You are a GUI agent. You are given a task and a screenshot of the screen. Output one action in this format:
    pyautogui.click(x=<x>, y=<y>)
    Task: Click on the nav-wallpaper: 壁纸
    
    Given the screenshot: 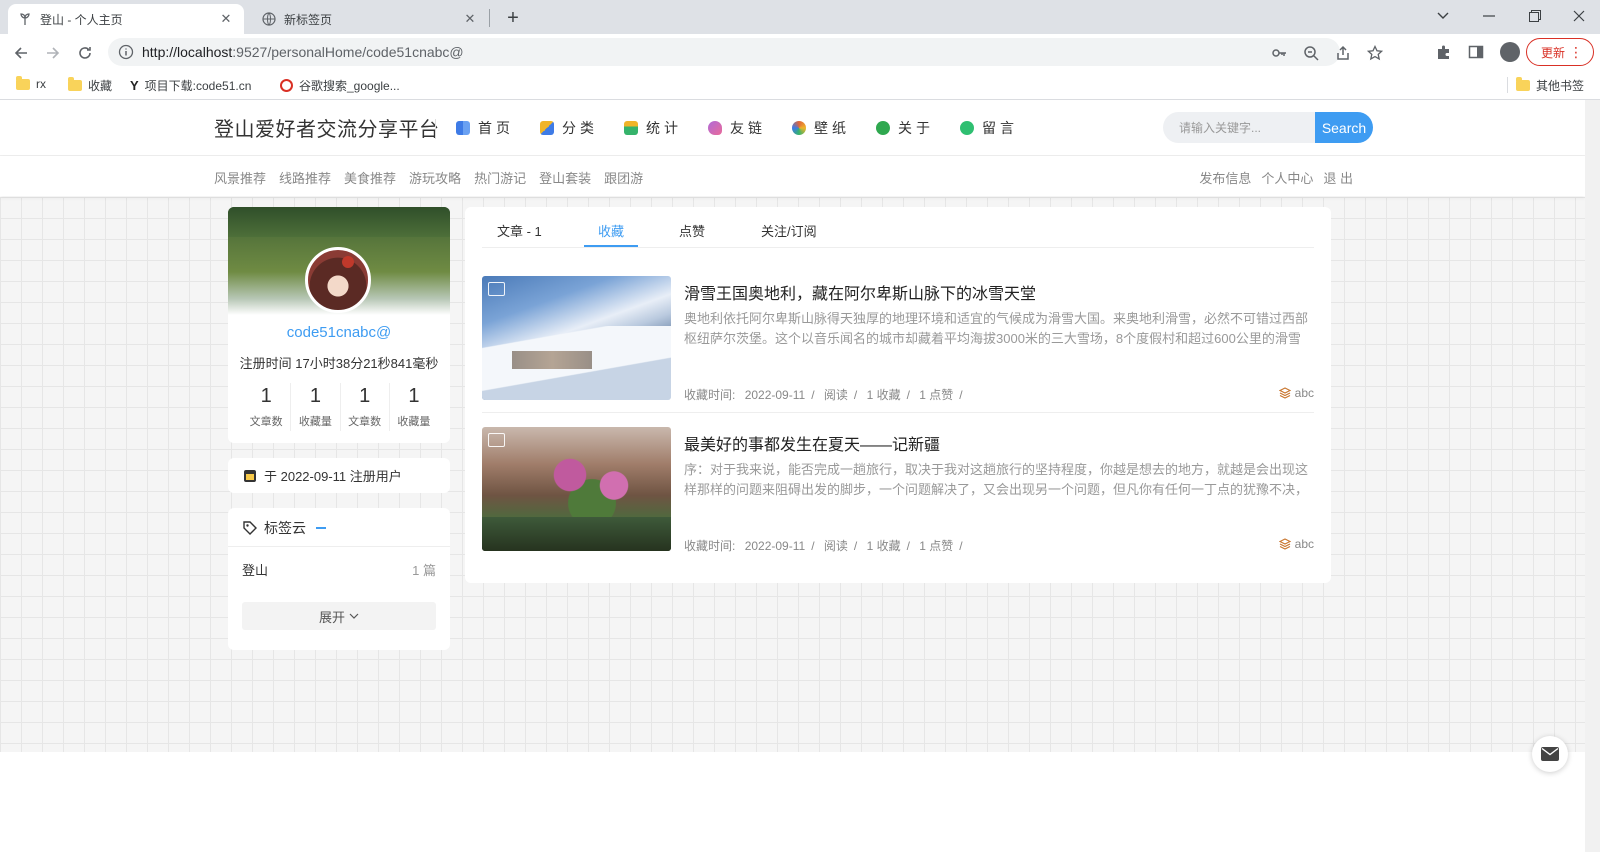 What is the action you would take?
    pyautogui.click(x=821, y=128)
    